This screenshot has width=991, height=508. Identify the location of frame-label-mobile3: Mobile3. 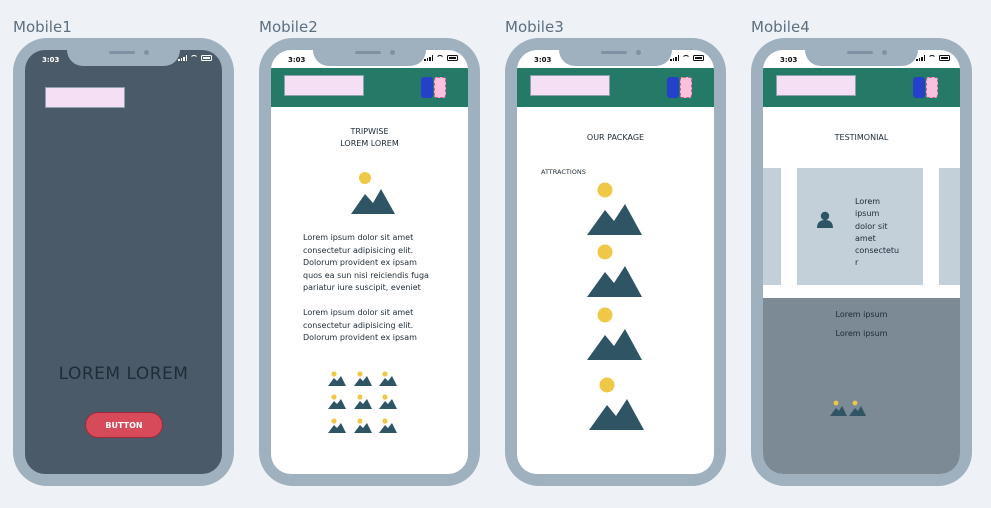
(534, 27).